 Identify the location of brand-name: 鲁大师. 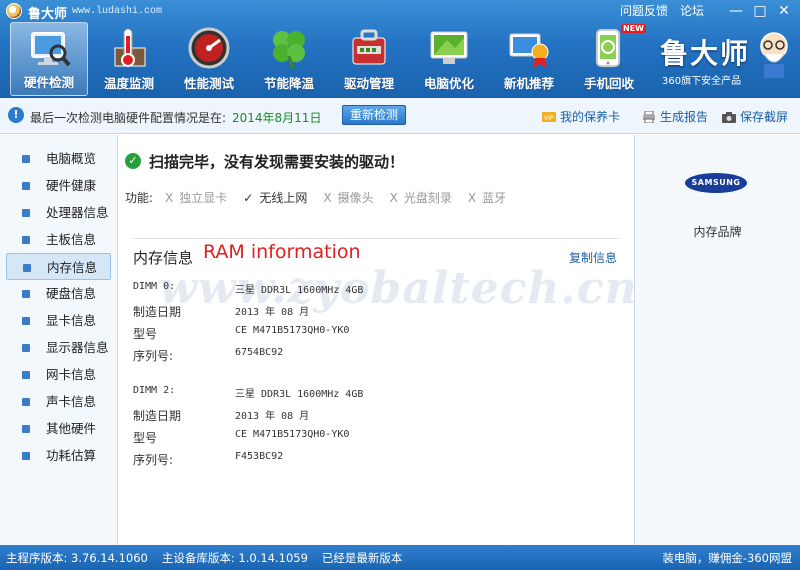
(705, 53).